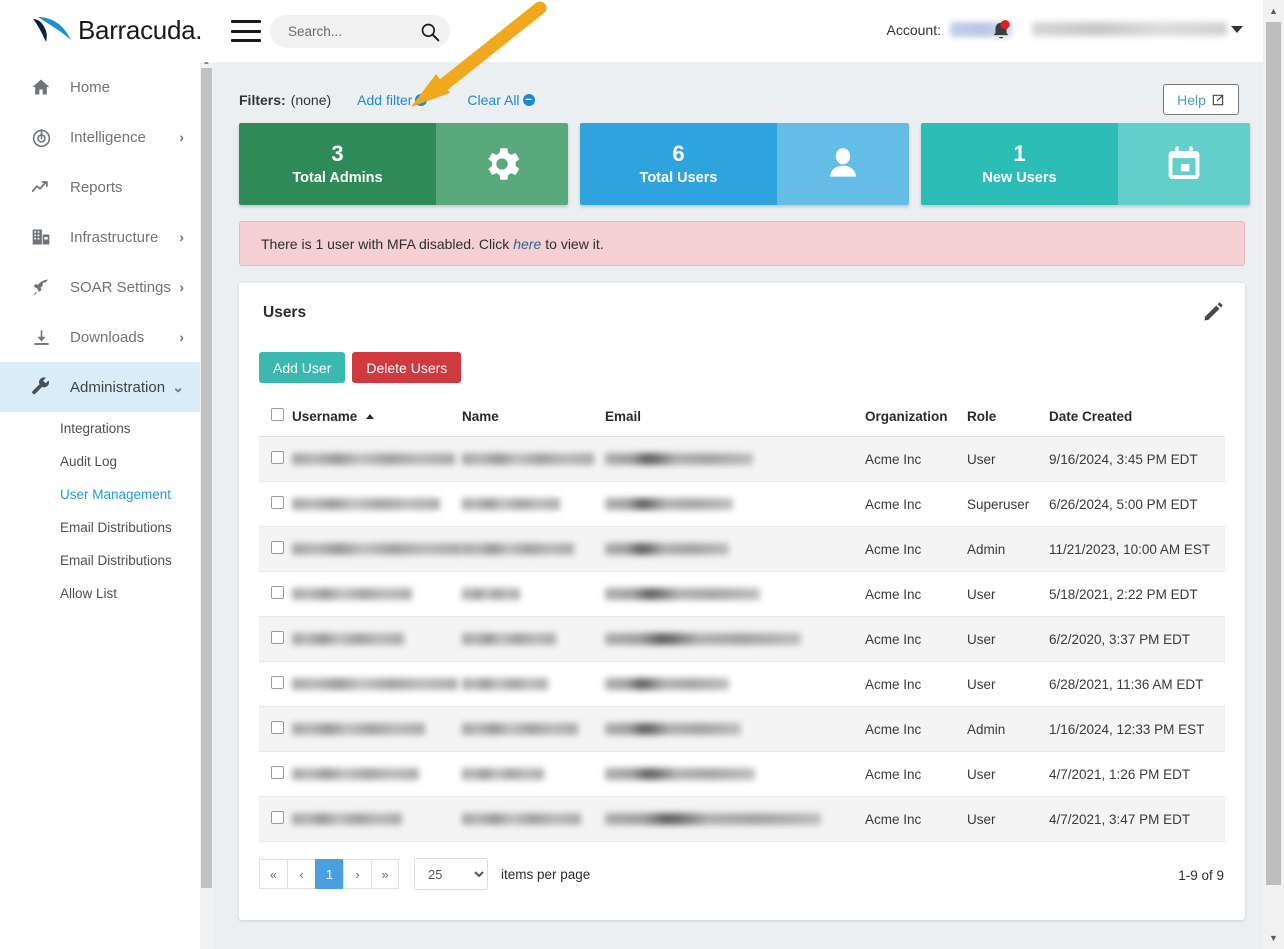 This screenshot has width=1284, height=949. Describe the element at coordinates (533, 416) in the screenshot. I see `column-header-name: Name` at that location.